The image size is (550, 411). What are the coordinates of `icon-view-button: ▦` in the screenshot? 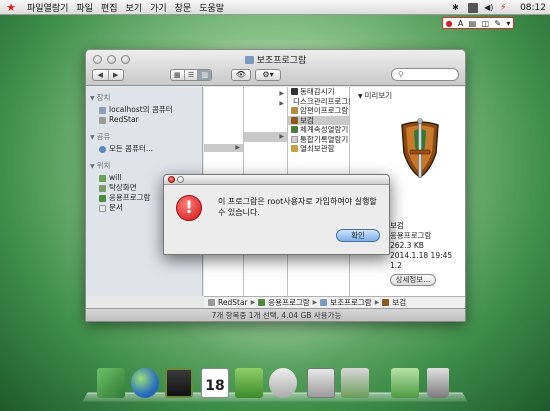 It's located at (178, 75).